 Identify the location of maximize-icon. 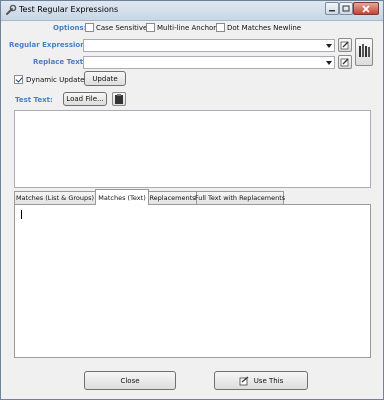
(346, 8).